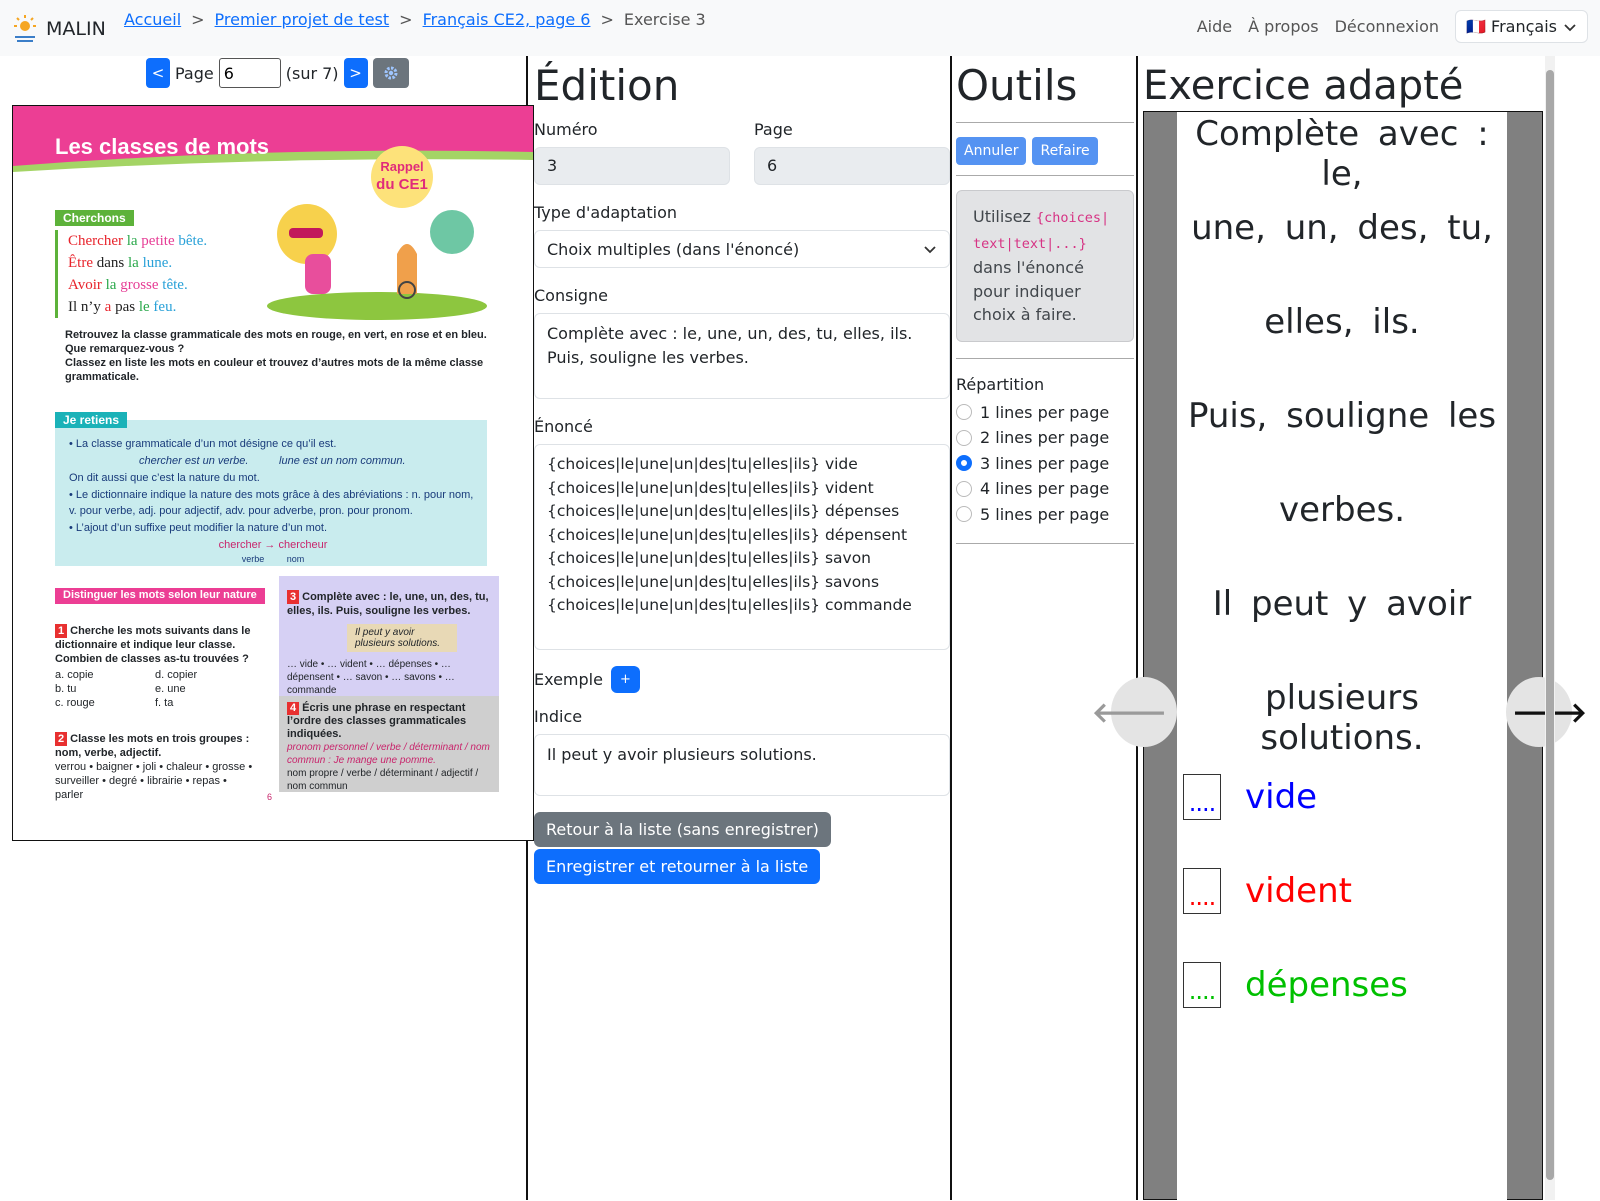 The height and width of the screenshot is (1201, 1600). What do you see at coordinates (507, 19) in the screenshot?
I see `breadcrumb-textbook-link: Français CE2, page 6` at bounding box center [507, 19].